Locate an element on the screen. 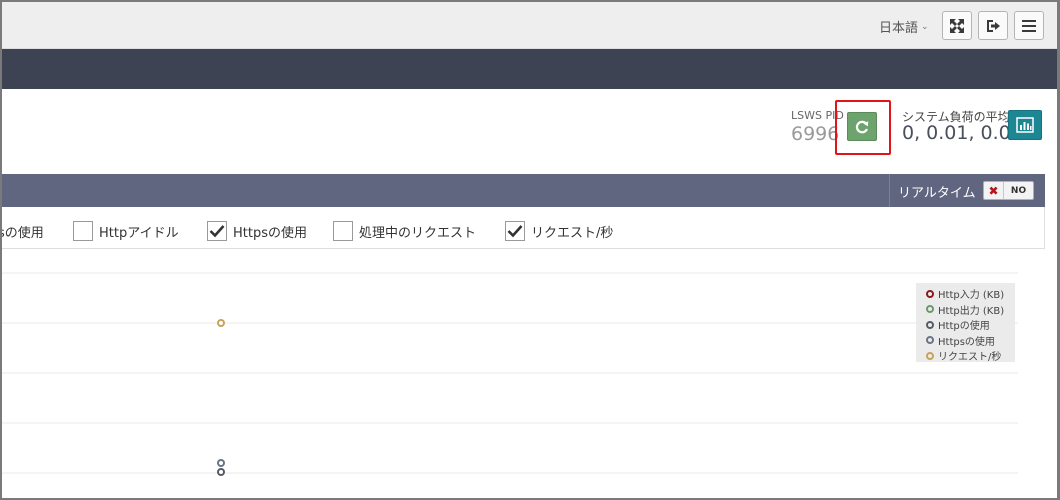 The height and width of the screenshot is (500, 1060). checkbox-https-usage: Httpsの使用 is located at coordinates (257, 231).